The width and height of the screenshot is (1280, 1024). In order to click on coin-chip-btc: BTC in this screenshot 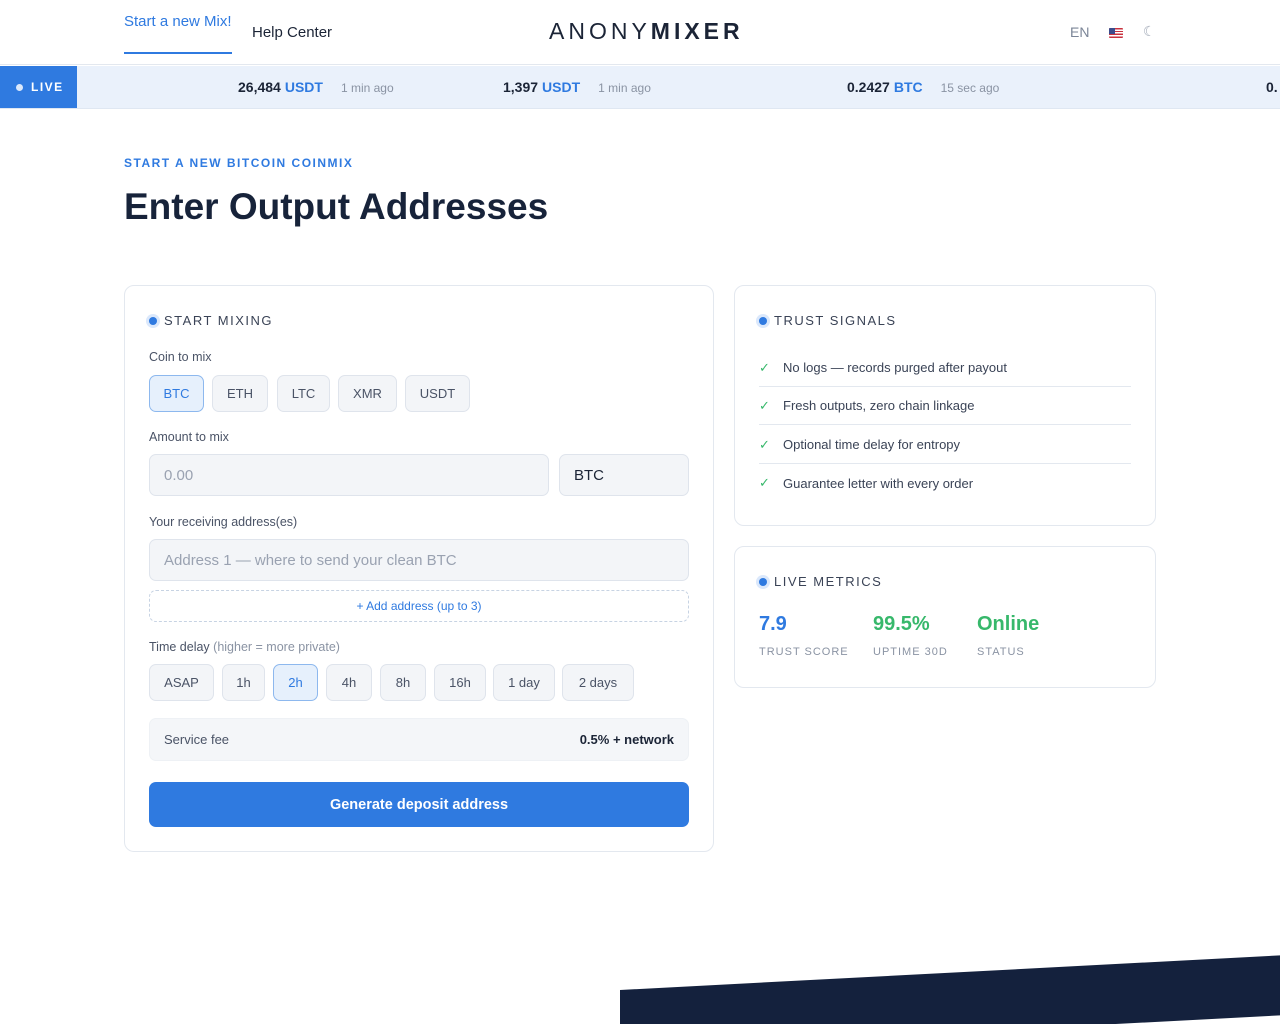, I will do `click(176, 393)`.